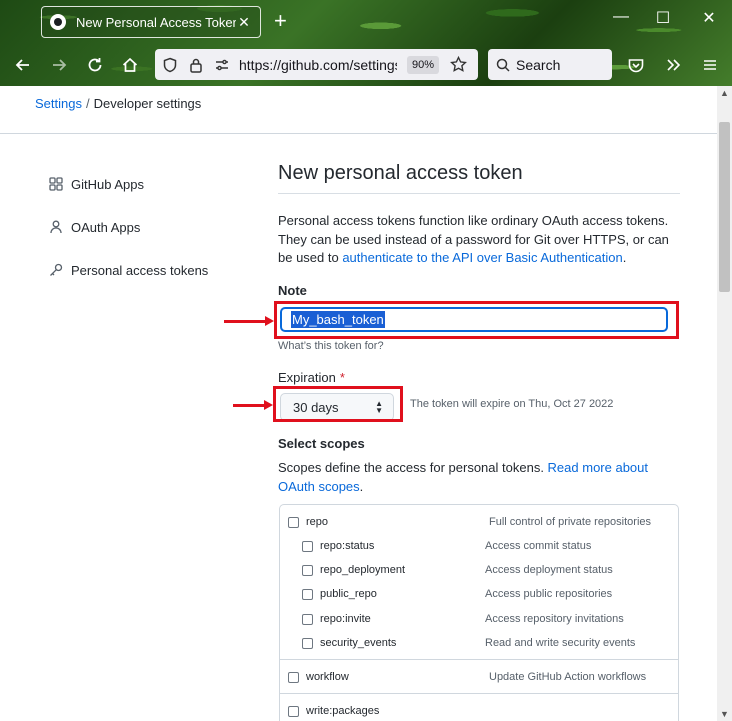  What do you see at coordinates (636, 65) in the screenshot?
I see `pocket-icon` at bounding box center [636, 65].